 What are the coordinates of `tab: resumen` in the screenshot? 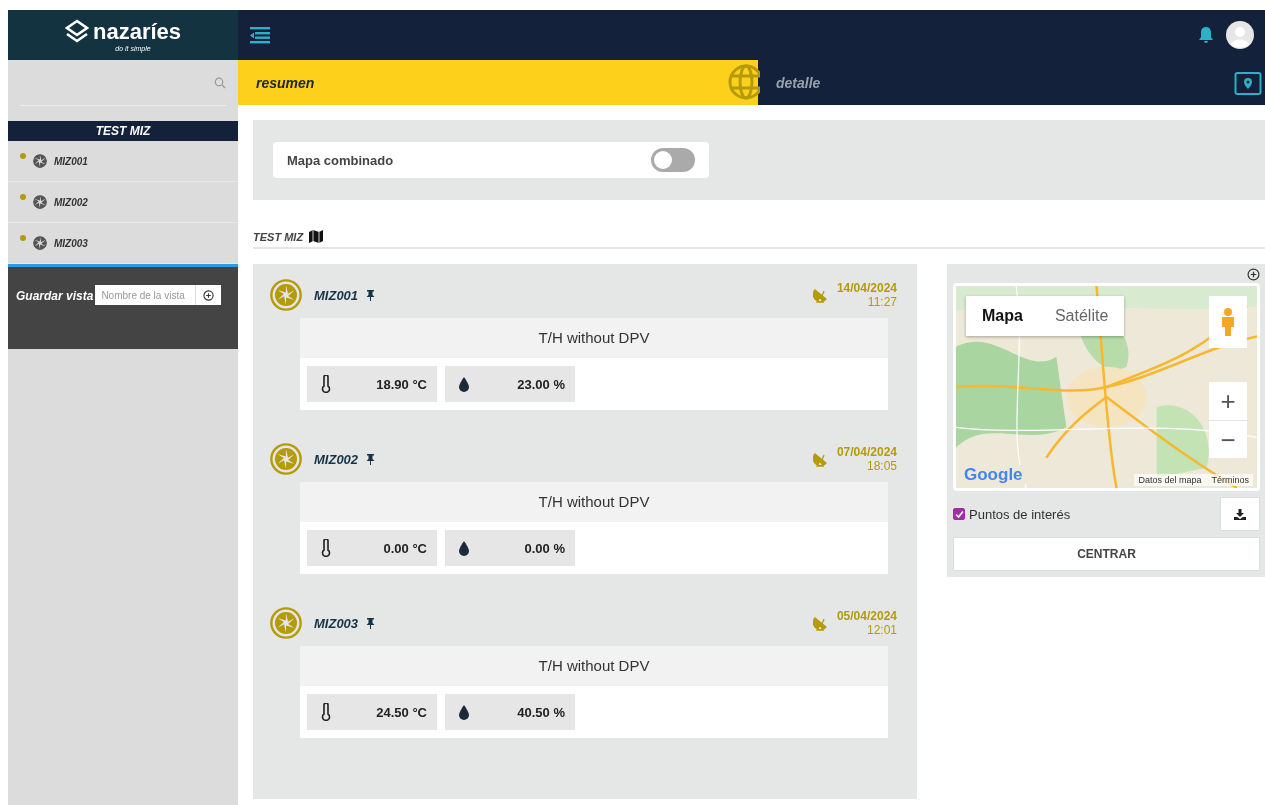 It's located at (498, 82).